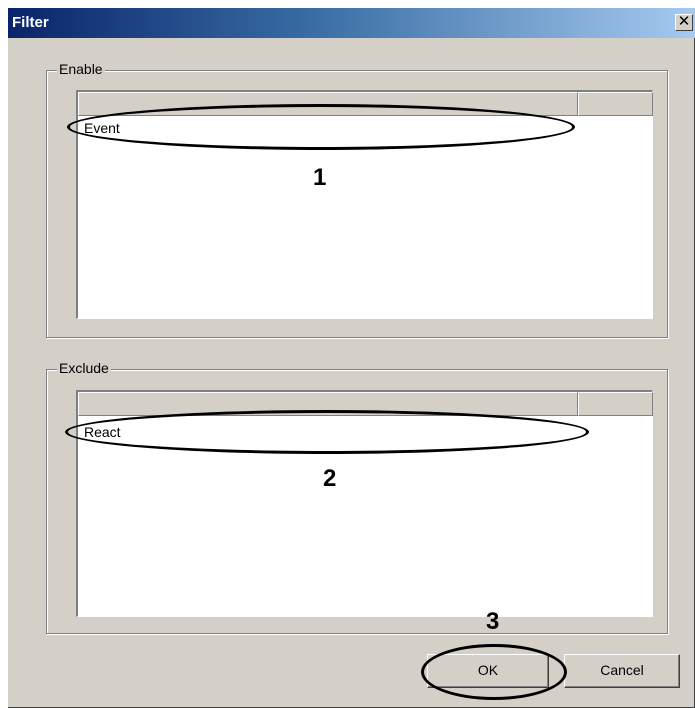  I want to click on annotation-number-1: 1, so click(320, 177).